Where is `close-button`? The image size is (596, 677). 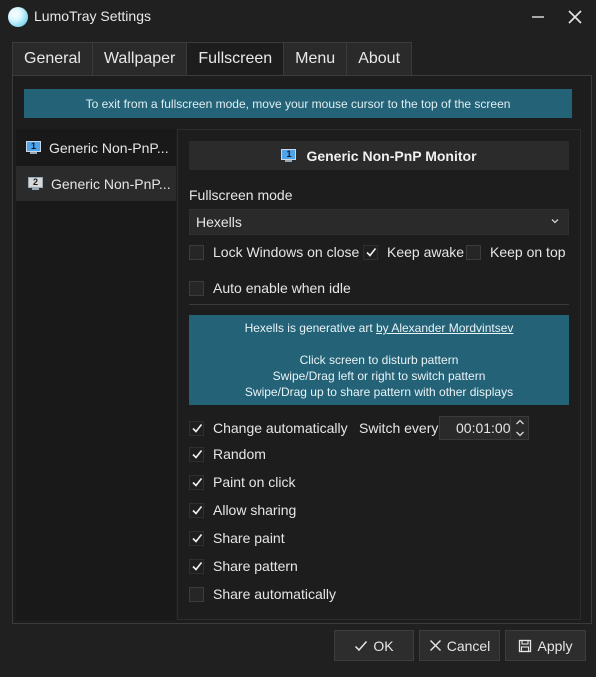
close-button is located at coordinates (575, 17).